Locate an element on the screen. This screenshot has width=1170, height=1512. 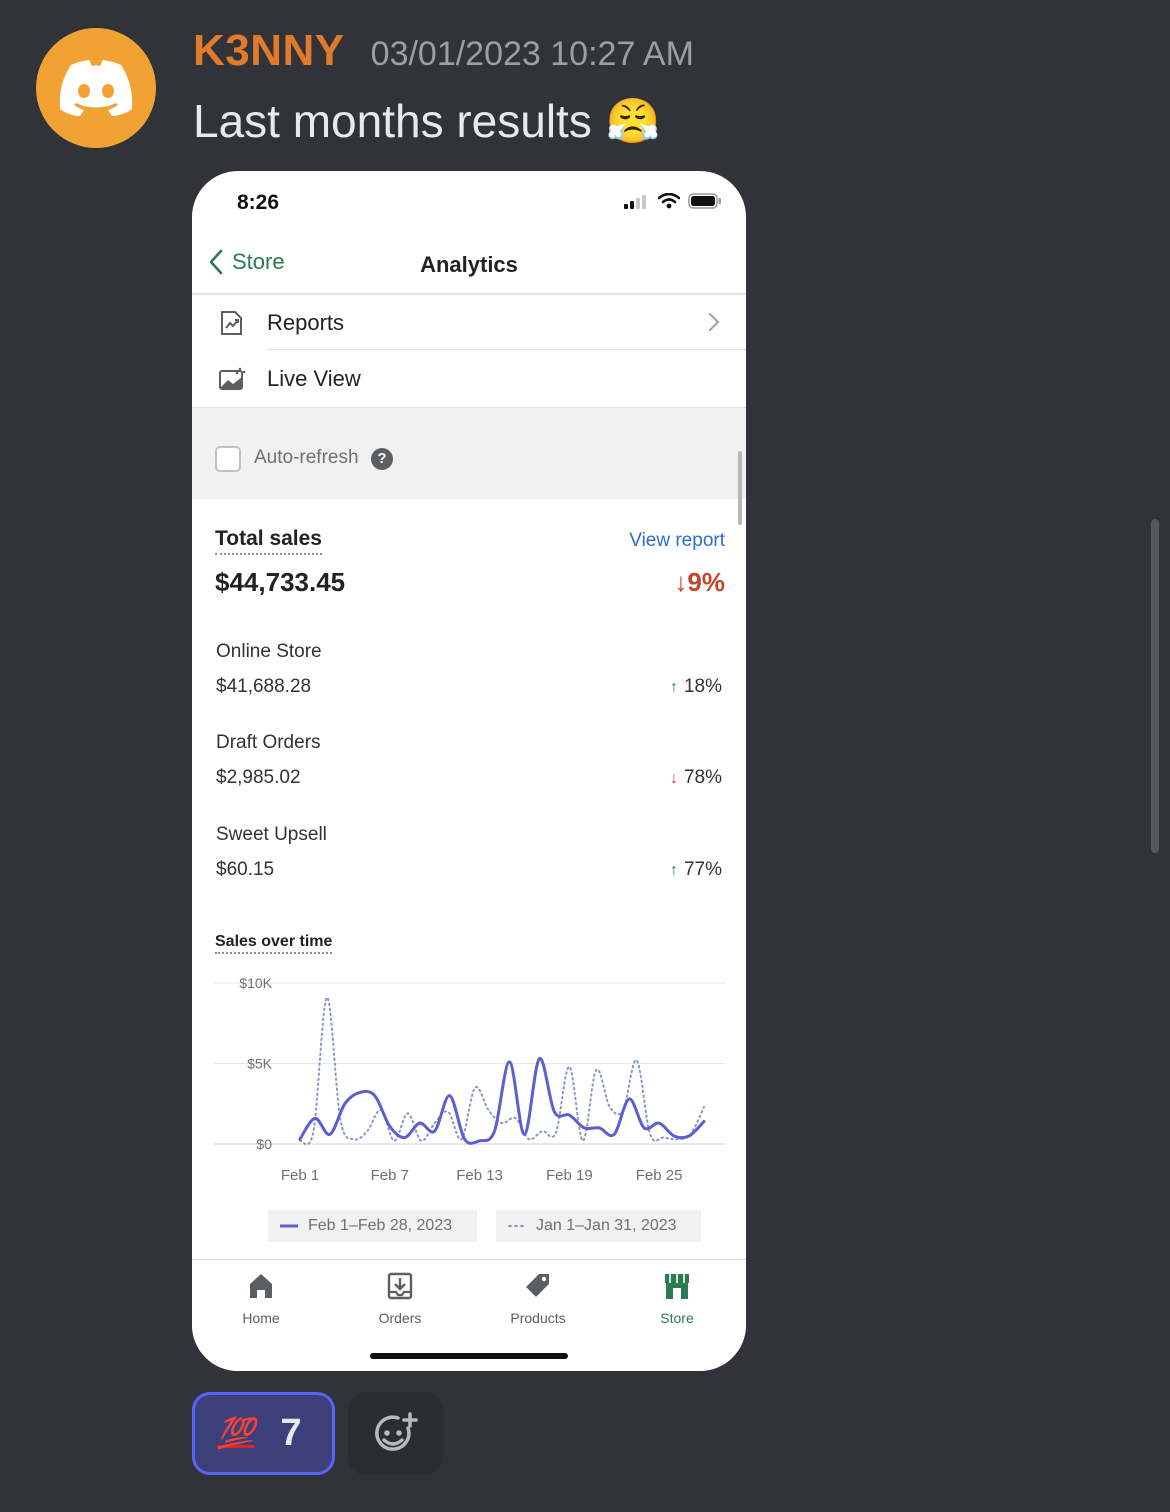
hundred-points-emoji: 💯 is located at coordinates (236, 1433).